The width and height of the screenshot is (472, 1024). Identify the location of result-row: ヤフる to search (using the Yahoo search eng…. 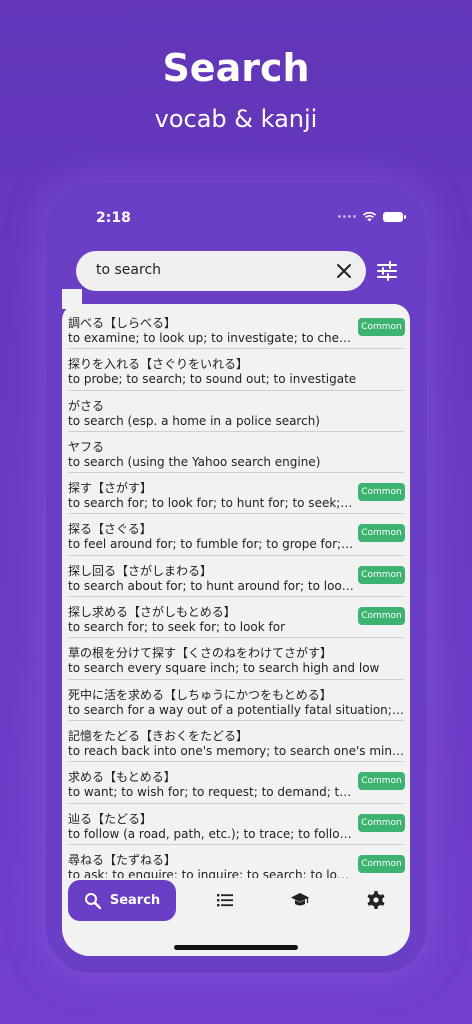
(236, 453).